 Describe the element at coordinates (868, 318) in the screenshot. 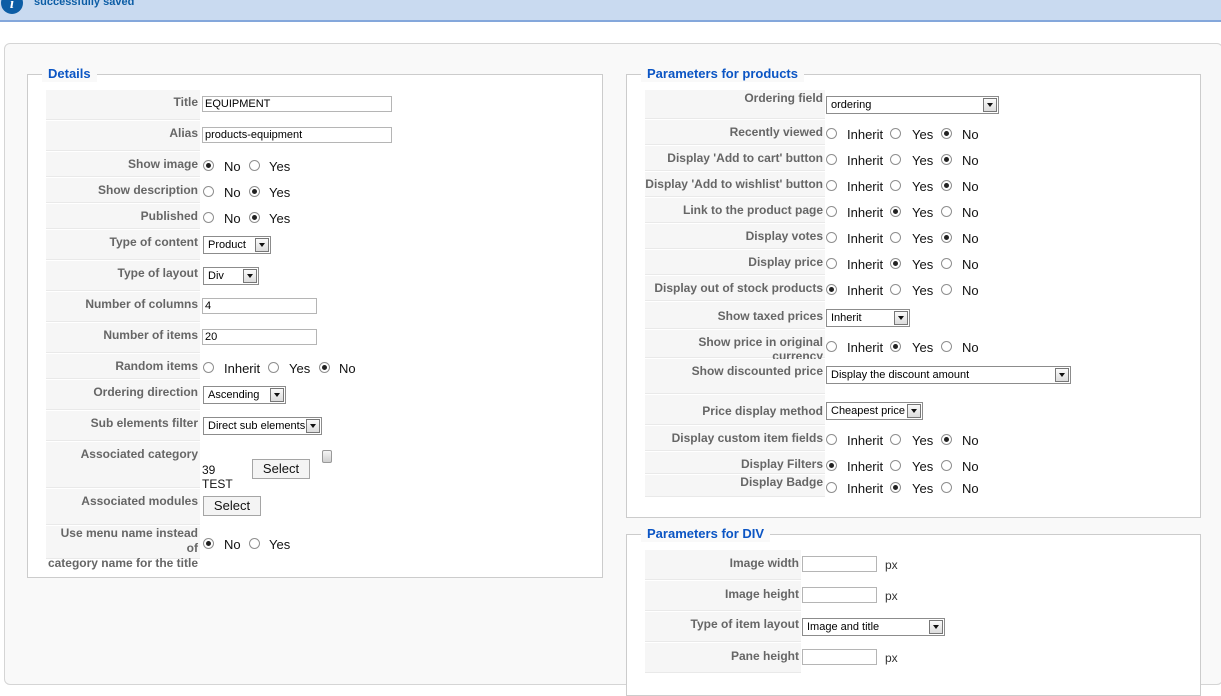

I see `show-taxed-select: Inherit` at that location.